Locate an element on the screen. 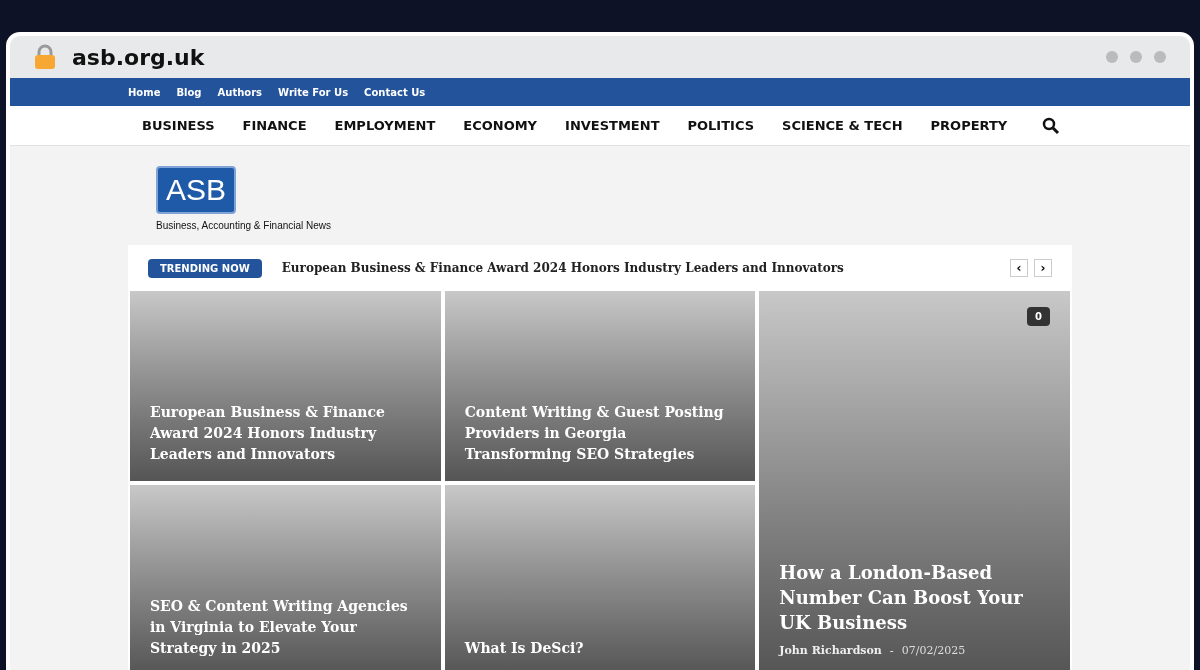 This screenshot has height=670, width=1200. logo-mark: ASB is located at coordinates (196, 190).